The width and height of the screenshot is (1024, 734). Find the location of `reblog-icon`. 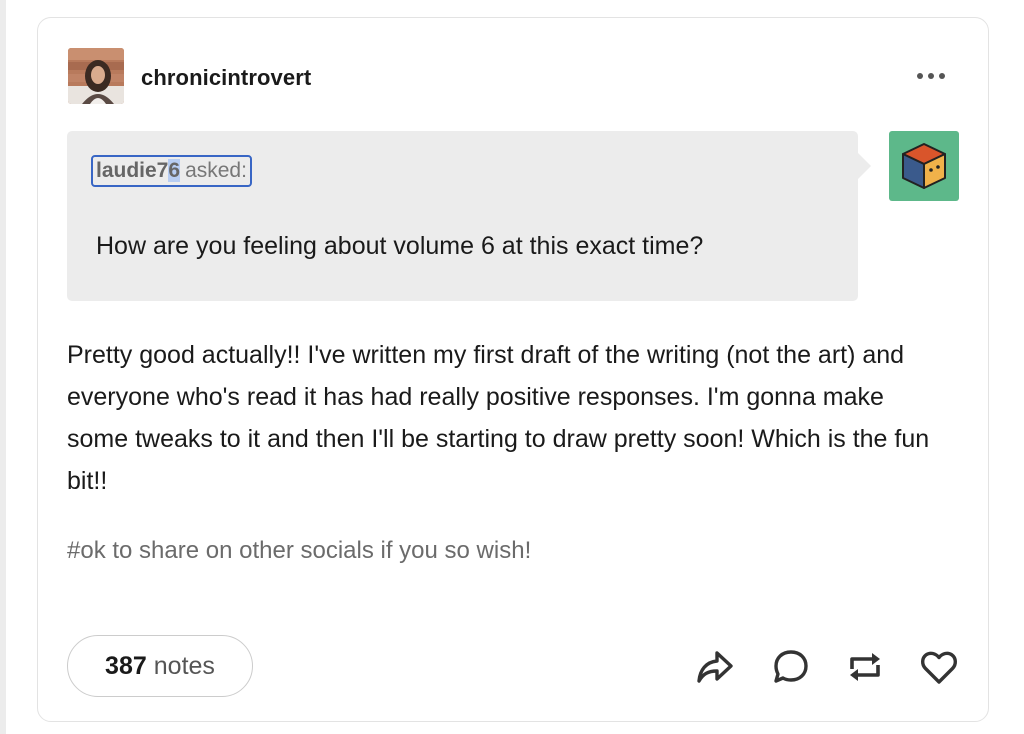

reblog-icon is located at coordinates (865, 667).